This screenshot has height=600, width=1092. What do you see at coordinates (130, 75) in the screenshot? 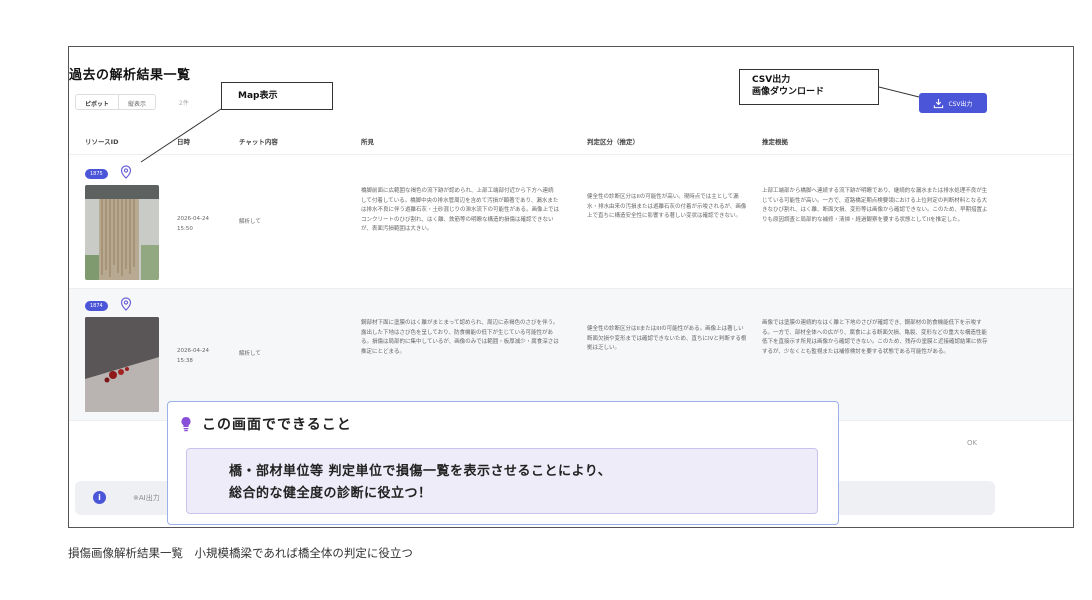
I see `page-title: 過去の解析結果一覧` at bounding box center [130, 75].